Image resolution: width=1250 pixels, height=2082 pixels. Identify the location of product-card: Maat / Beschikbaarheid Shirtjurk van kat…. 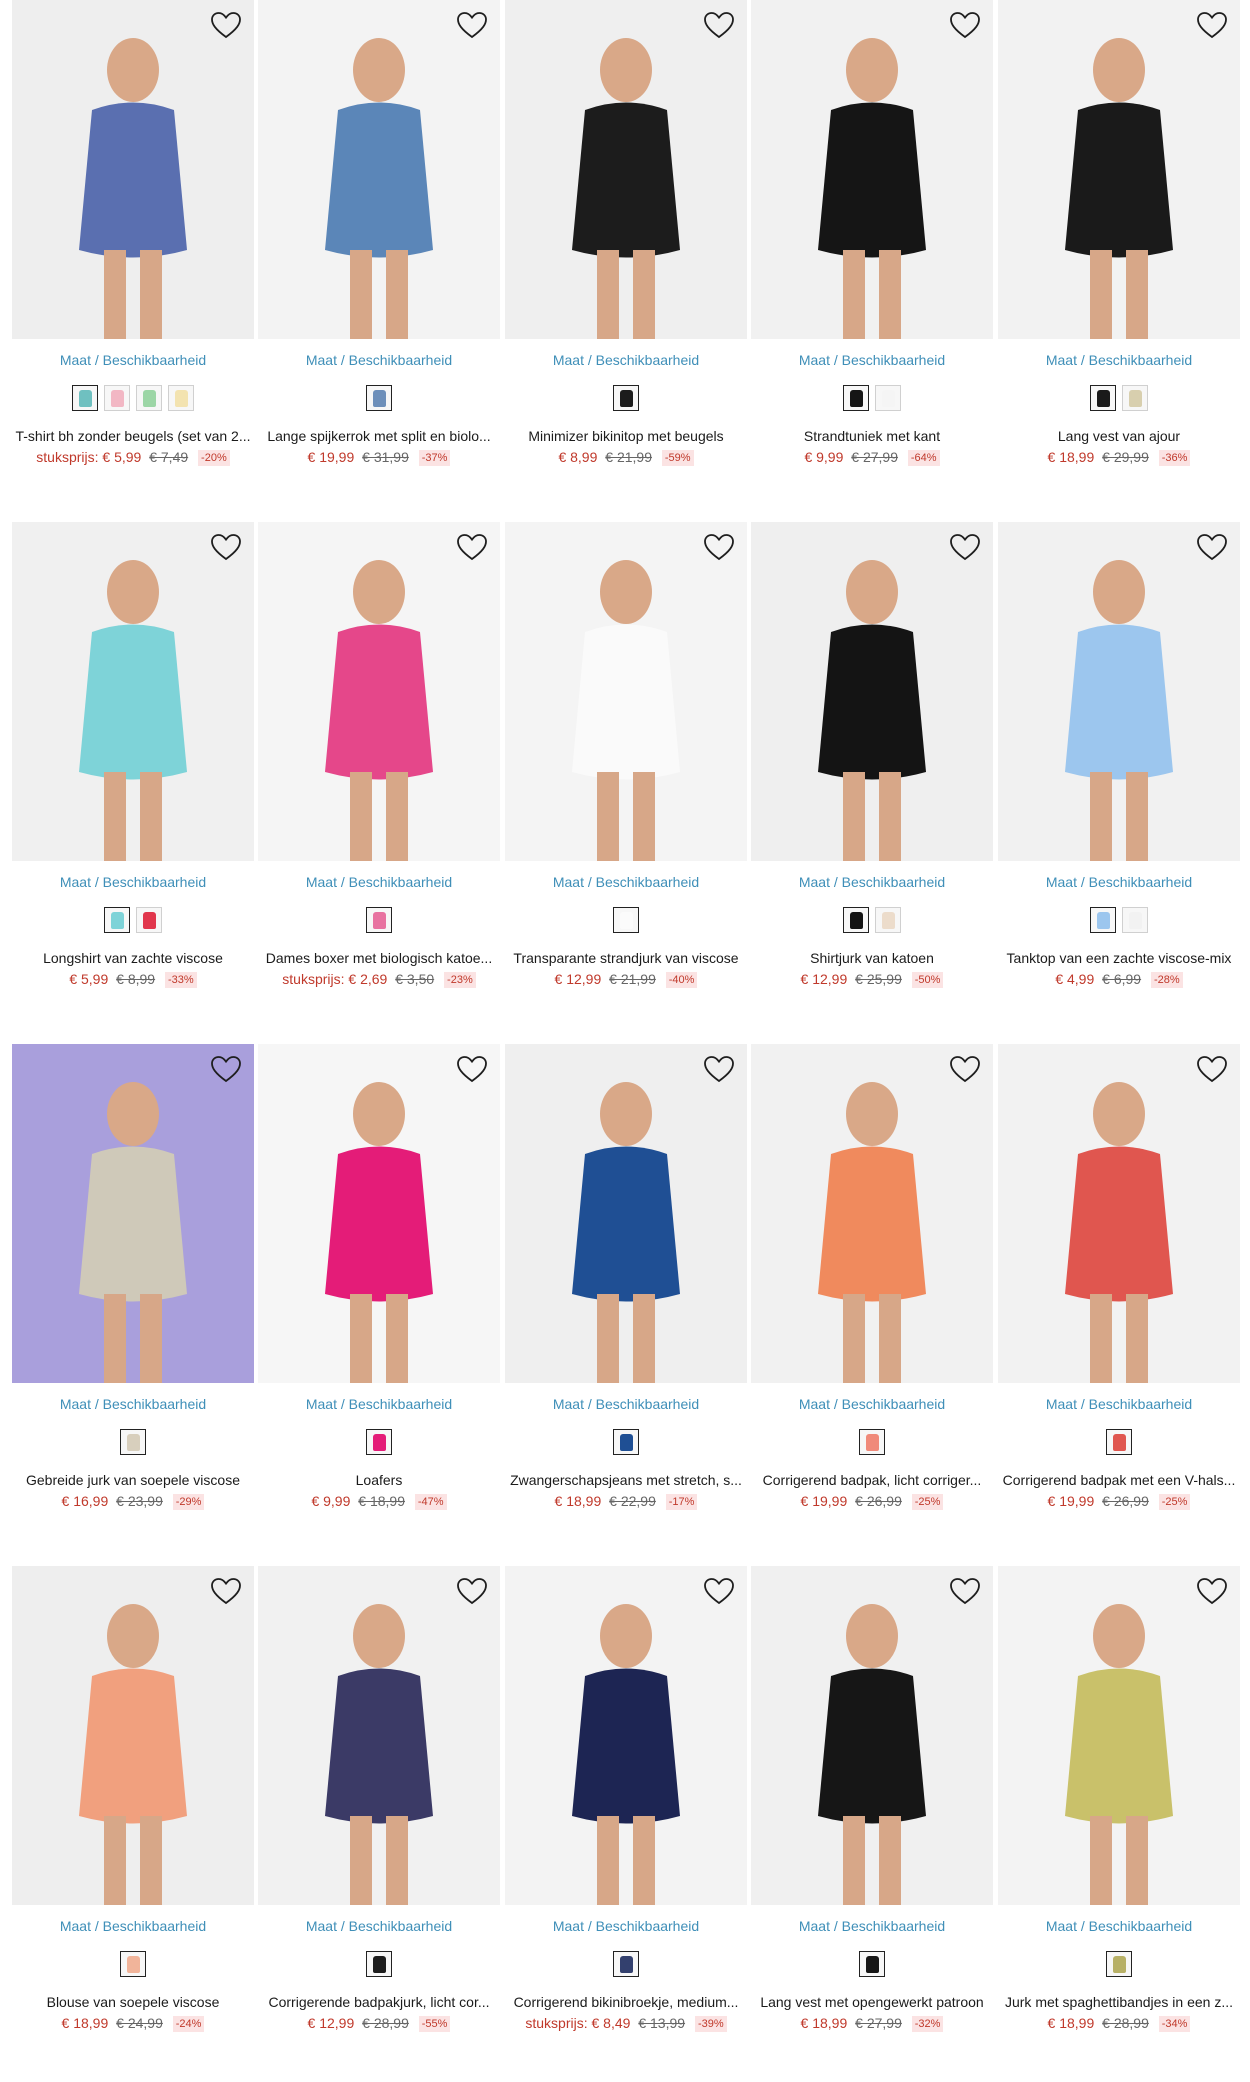
(872, 755).